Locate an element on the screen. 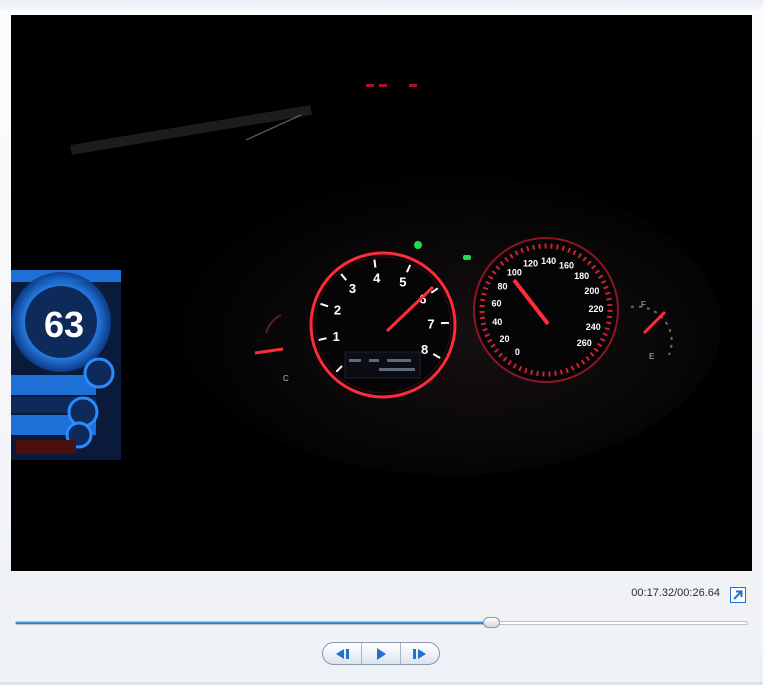 This screenshot has height=685, width=763. play-icon is located at coordinates (381, 653).